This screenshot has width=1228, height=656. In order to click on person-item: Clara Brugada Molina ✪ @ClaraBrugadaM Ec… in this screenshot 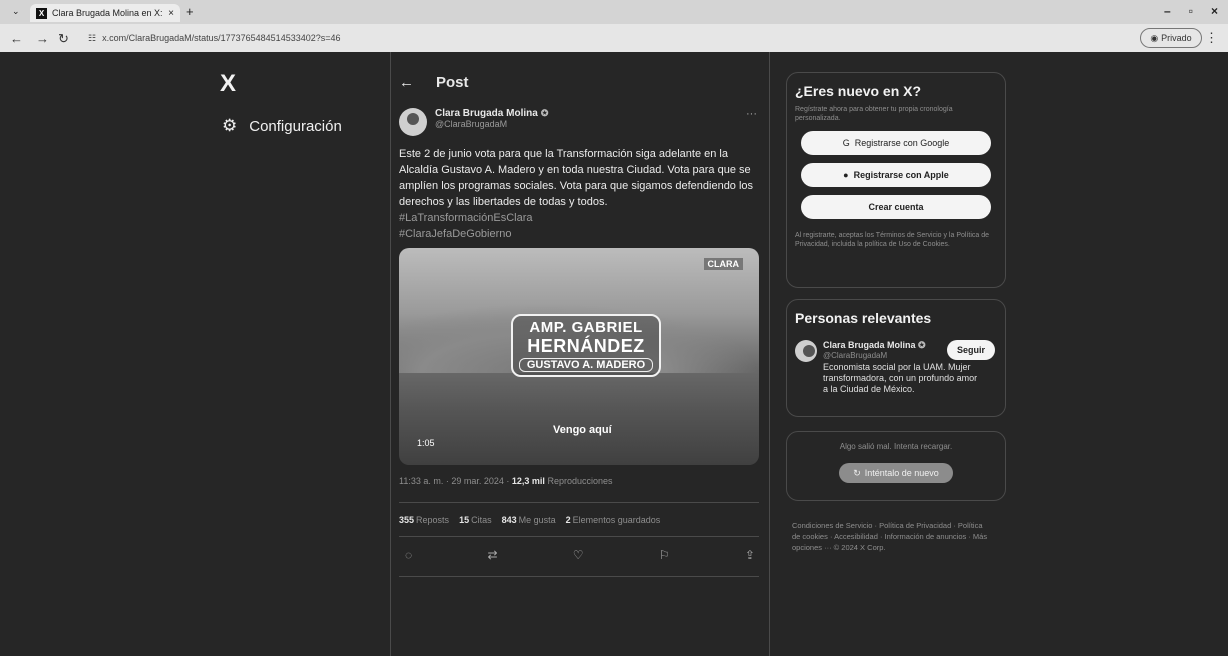, I will do `click(896, 367)`.